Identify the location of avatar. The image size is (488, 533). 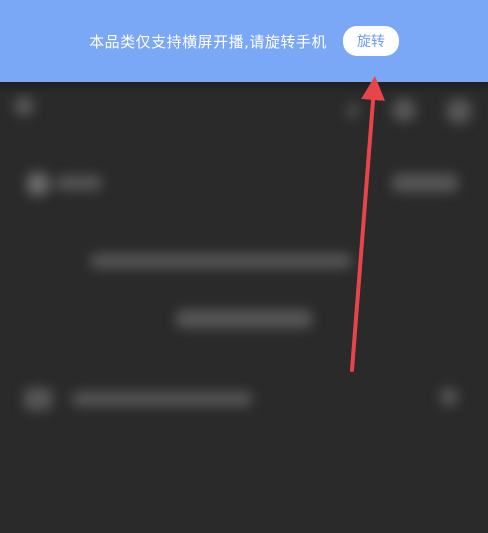
(38, 184).